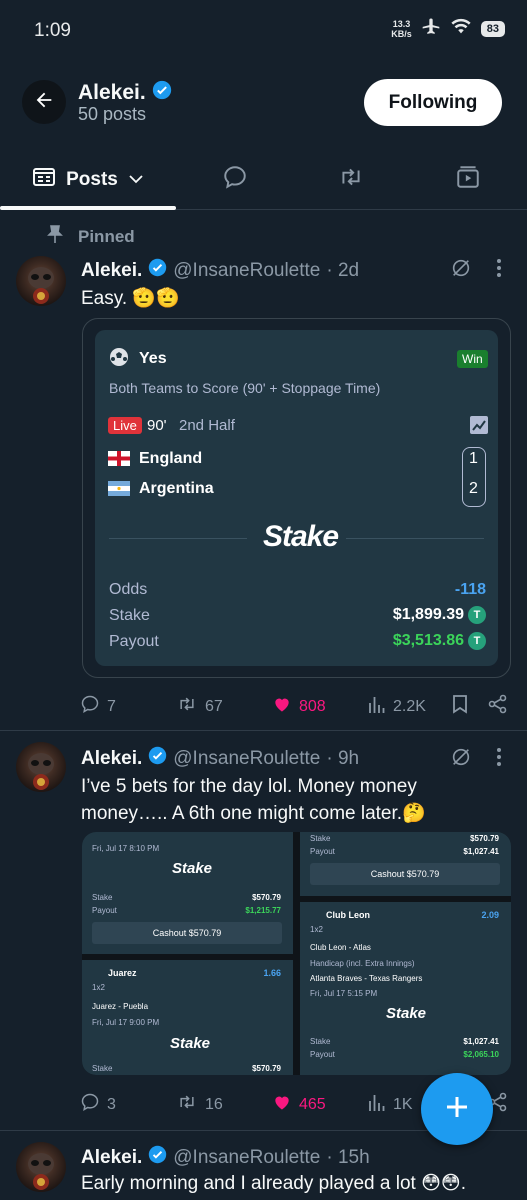 Image resolution: width=527 pixels, height=1200 pixels. What do you see at coordinates (263, 730) in the screenshot?
I see `post-divider` at bounding box center [263, 730].